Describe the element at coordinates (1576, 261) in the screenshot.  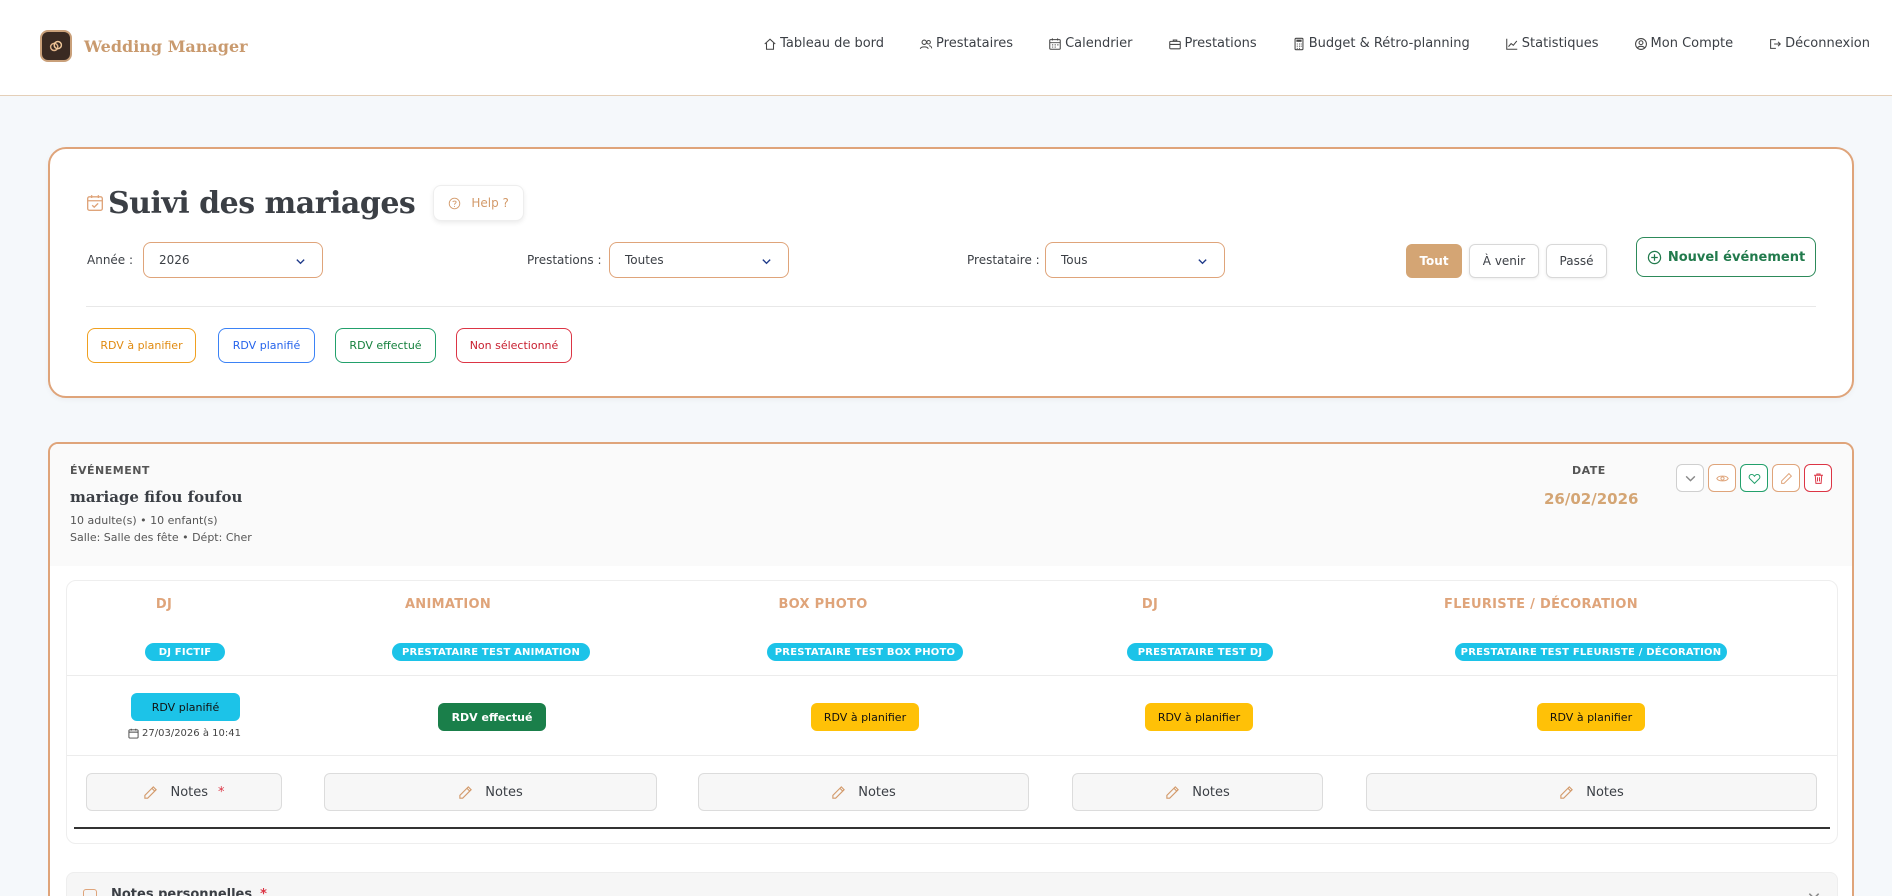
I see `period-passe-button: Passé` at that location.